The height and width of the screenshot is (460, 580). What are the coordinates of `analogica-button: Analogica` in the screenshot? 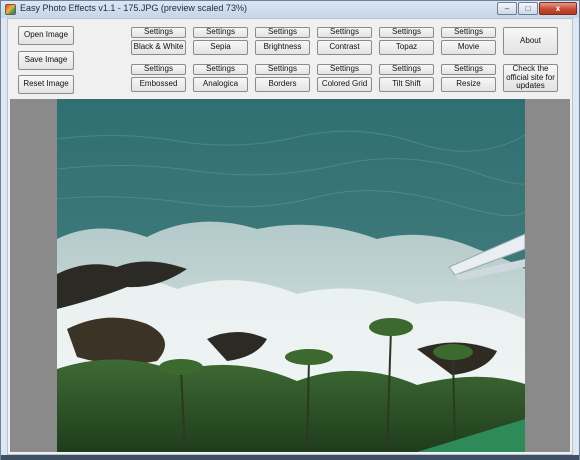 It's located at (220, 84).